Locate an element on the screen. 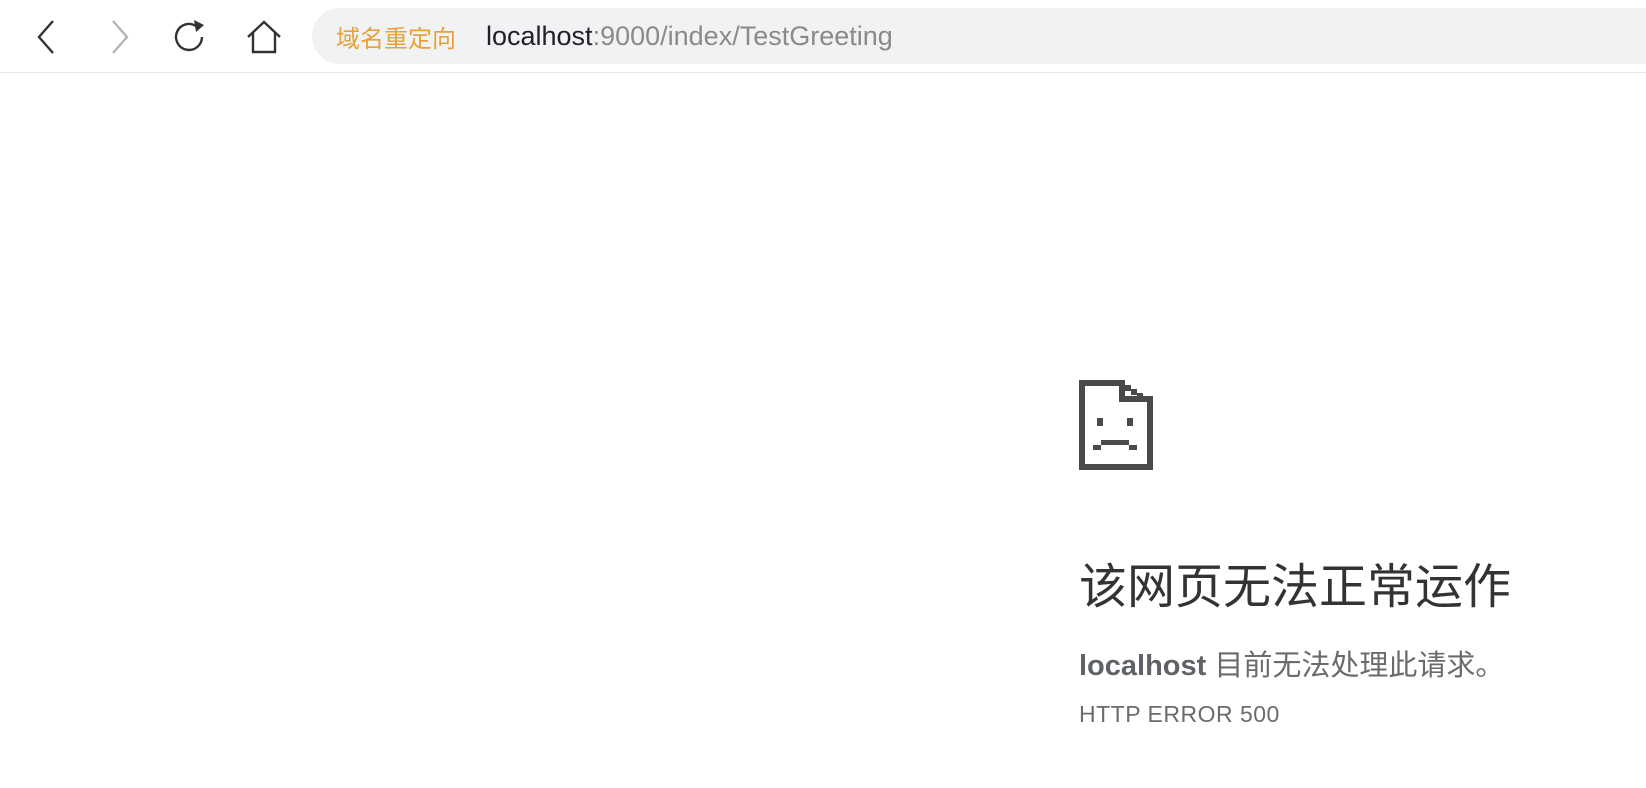  address-bar: 域名重定向 localhost:9000/index/TestGreeting is located at coordinates (979, 36).